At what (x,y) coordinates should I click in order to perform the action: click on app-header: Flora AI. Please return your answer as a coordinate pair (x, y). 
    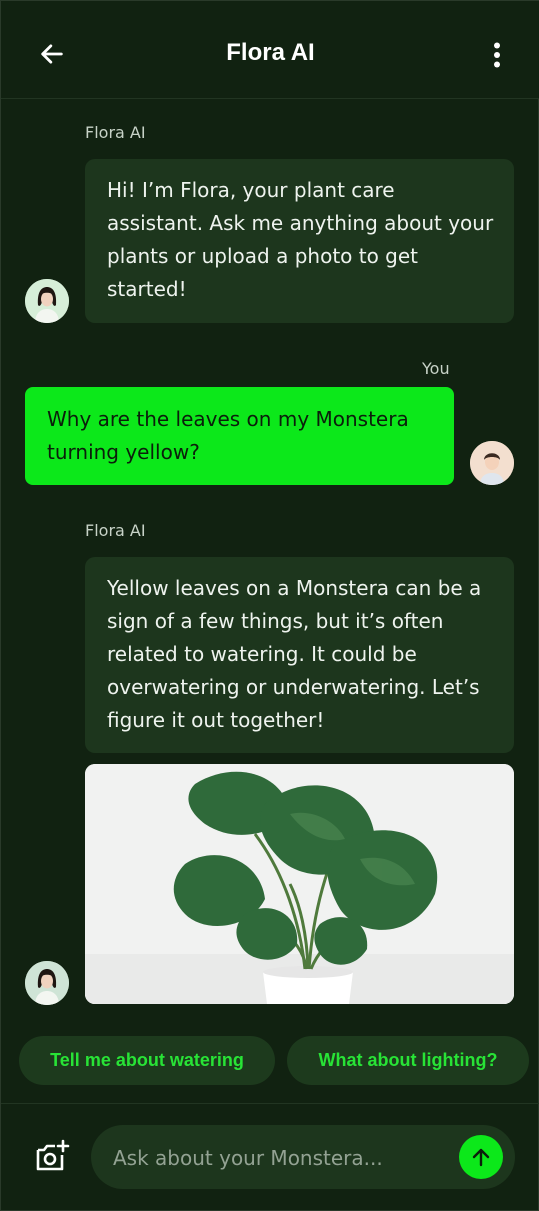
    Looking at the image, I should click on (270, 50).